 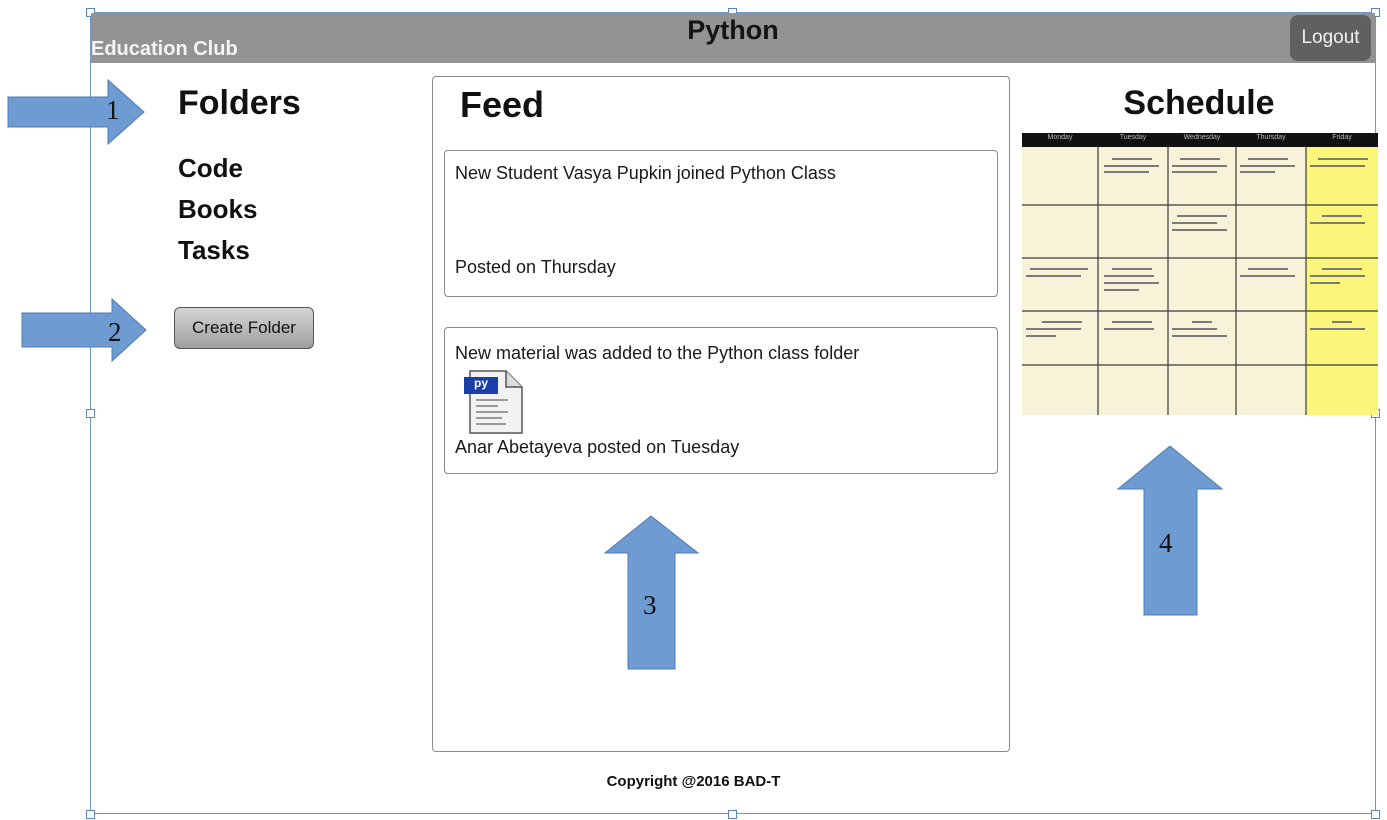 What do you see at coordinates (650, 605) in the screenshot?
I see `annotation-number: 3` at bounding box center [650, 605].